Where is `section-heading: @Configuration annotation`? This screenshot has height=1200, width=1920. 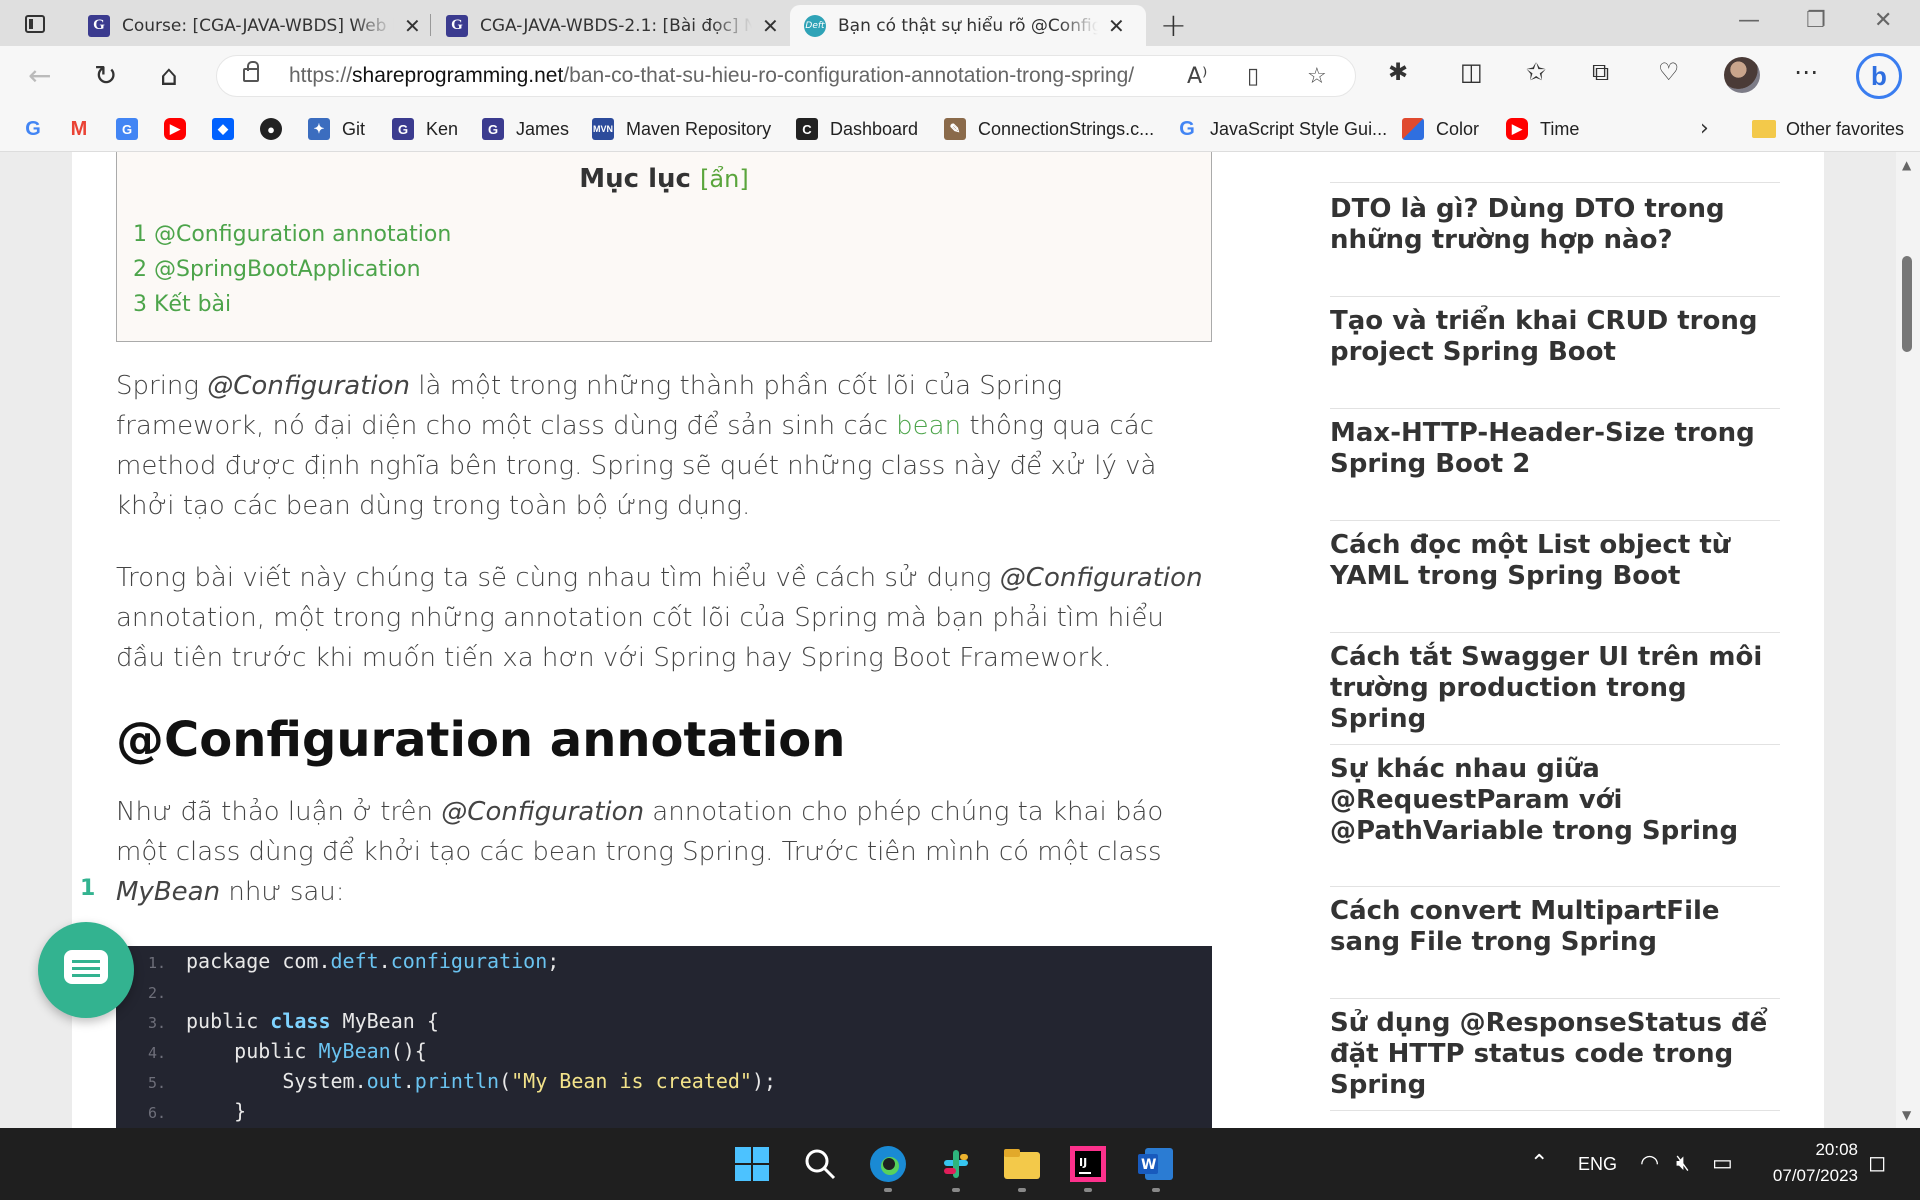
section-heading: @Configuration annotation is located at coordinates (481, 740).